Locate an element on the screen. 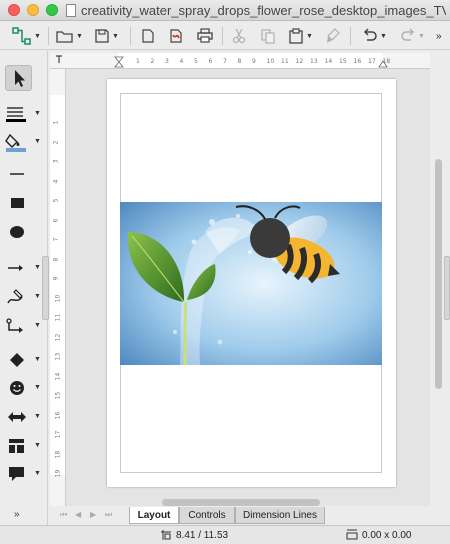 The image size is (450, 544). connector-tool-button: ▼ is located at coordinates (26, 36).